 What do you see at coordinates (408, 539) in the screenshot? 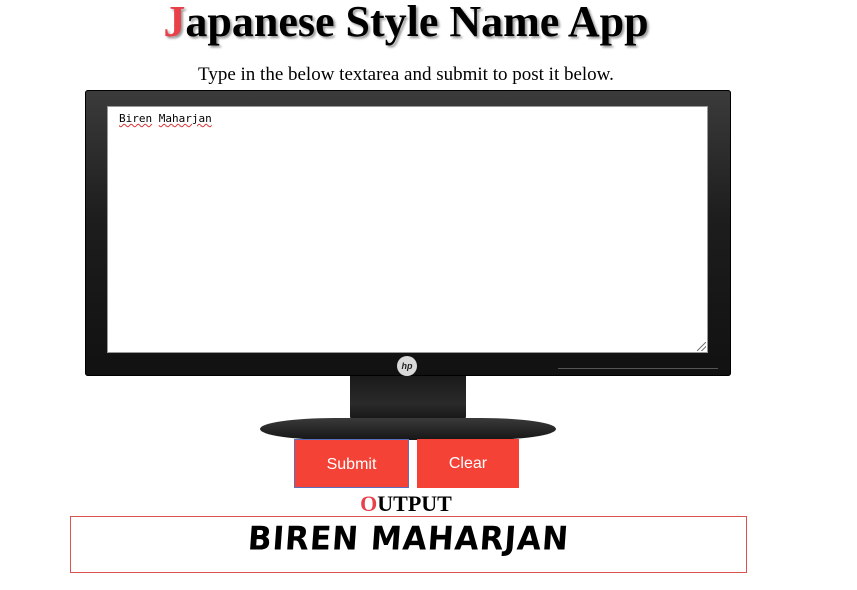
I see `output-name-text: BIREN MAHARJAN` at bounding box center [408, 539].